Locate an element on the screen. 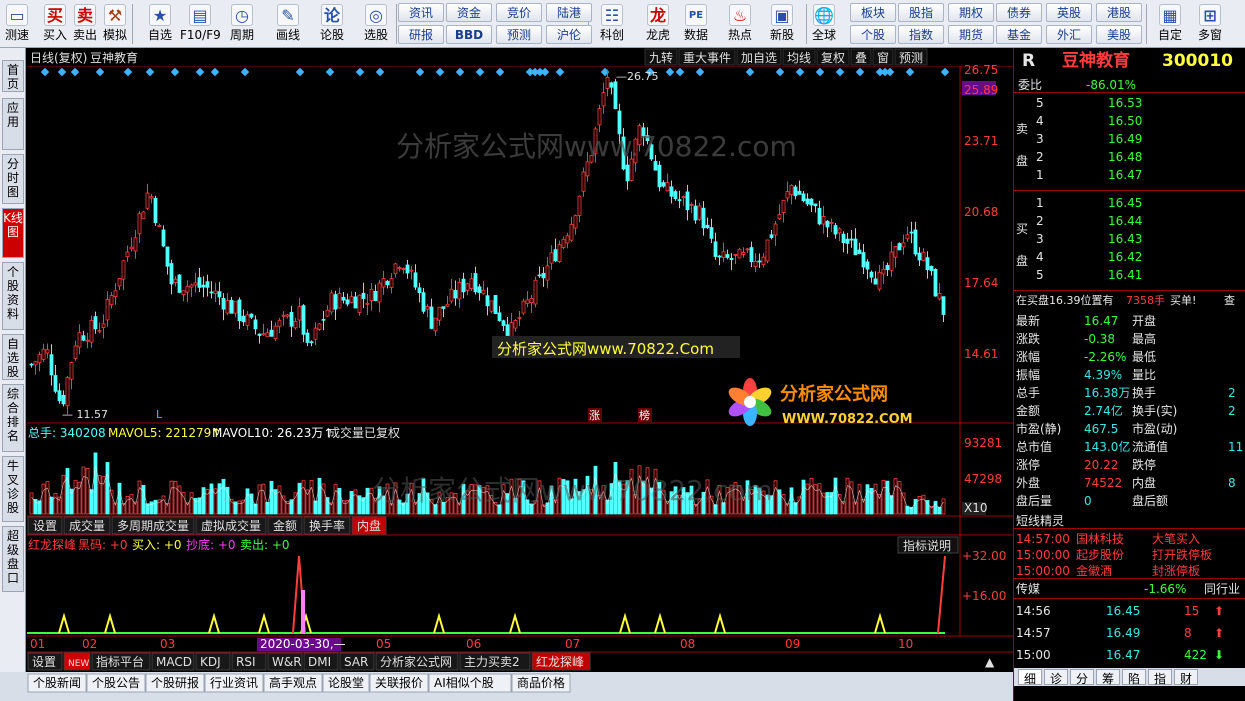 Image resolution: width=1245 pixels, height=701 pixels. quote-tab-诊: 诊 is located at coordinates (1056, 677).